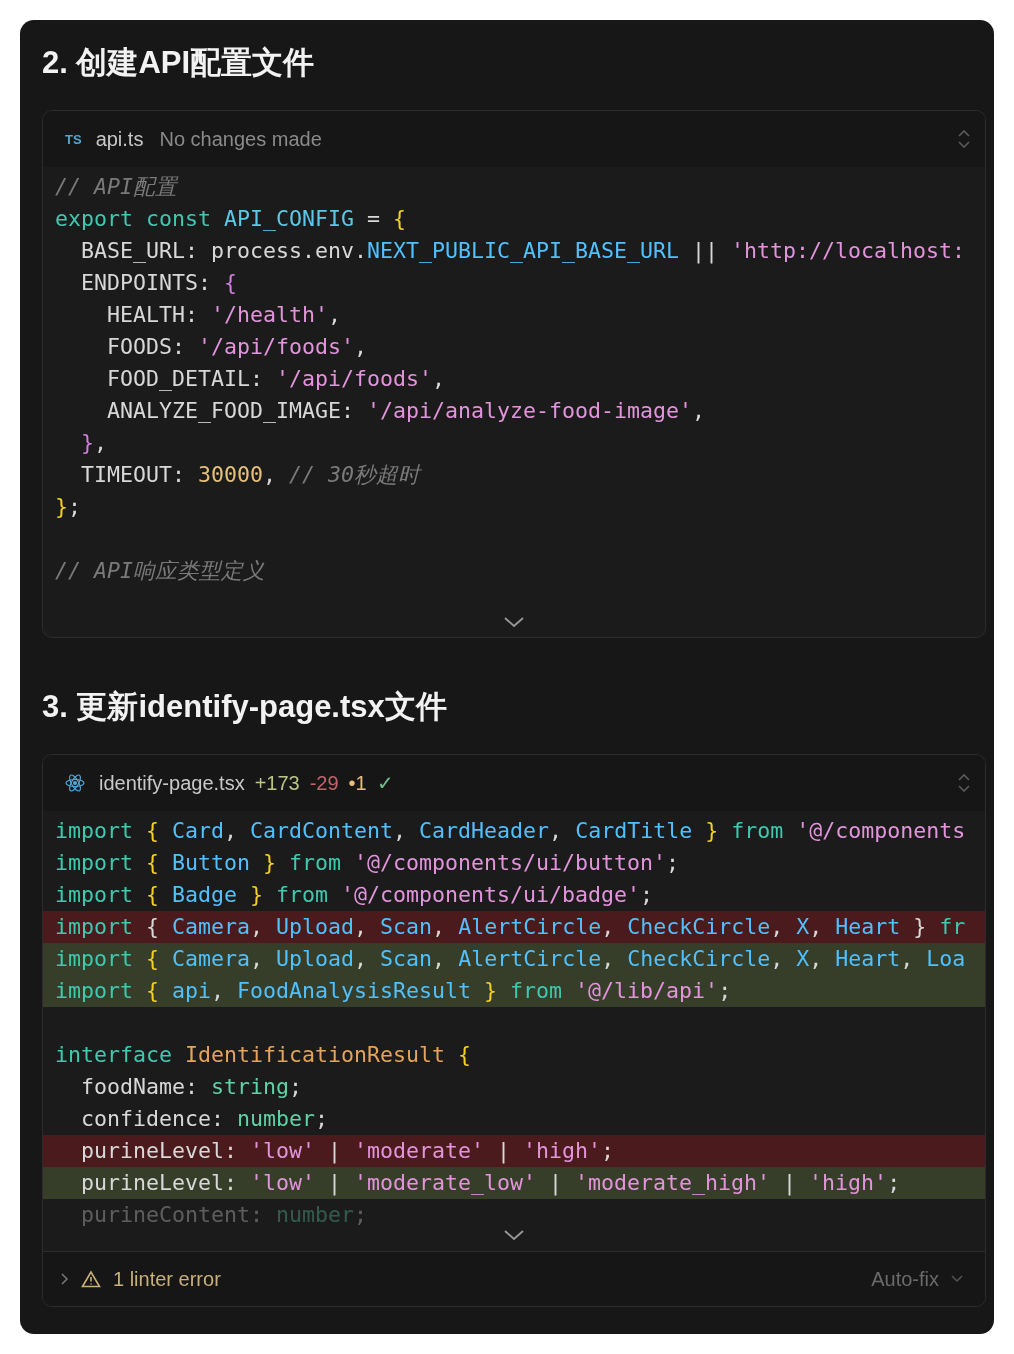 This screenshot has height=1354, width=1014. Describe the element at coordinates (75, 783) in the screenshot. I see `atom-icon` at that location.